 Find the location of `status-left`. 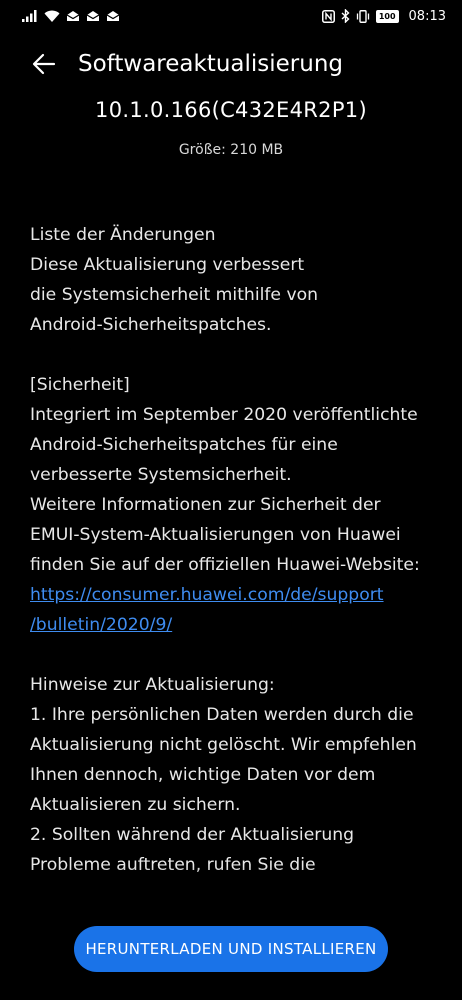

status-left is located at coordinates (71, 16).